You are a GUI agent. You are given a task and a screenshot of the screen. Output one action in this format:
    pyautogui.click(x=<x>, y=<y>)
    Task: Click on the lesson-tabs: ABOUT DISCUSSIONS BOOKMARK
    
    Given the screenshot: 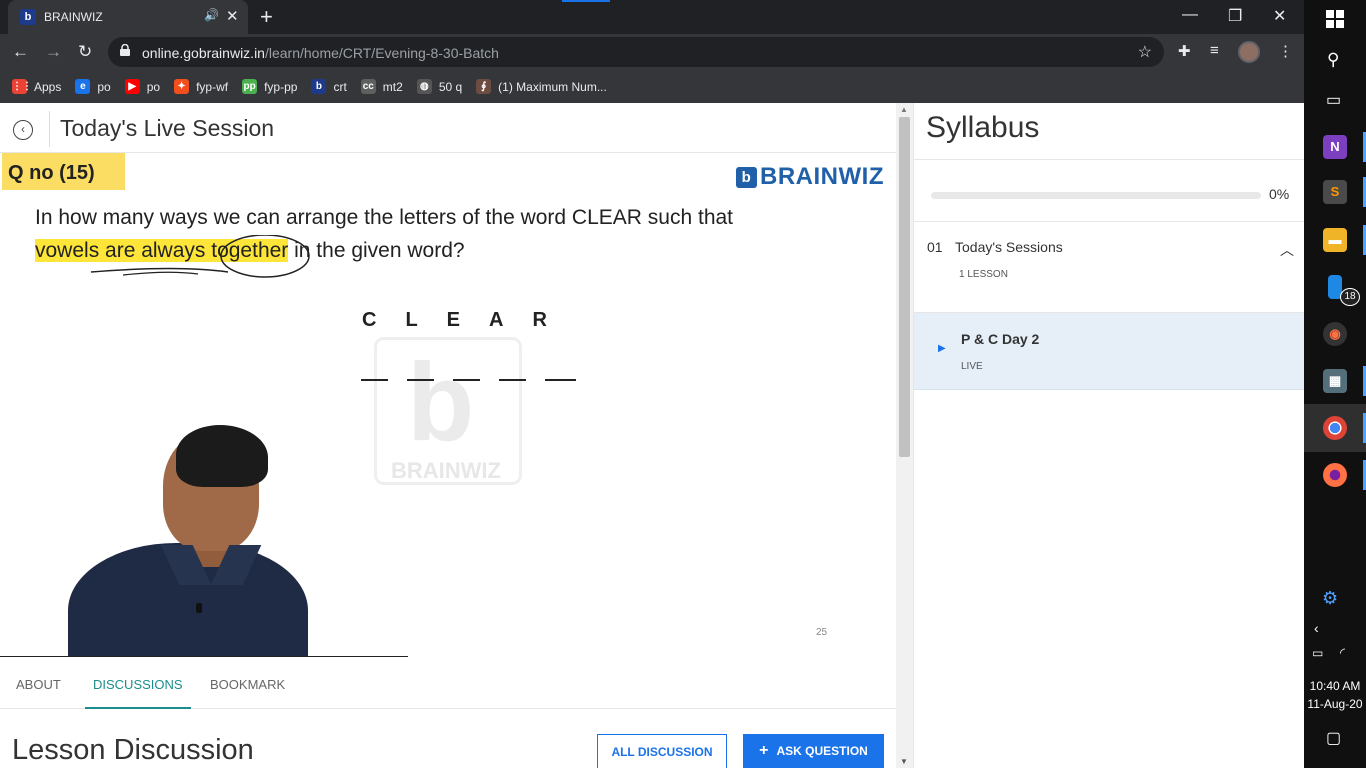 What is the action you would take?
    pyautogui.click(x=448, y=689)
    